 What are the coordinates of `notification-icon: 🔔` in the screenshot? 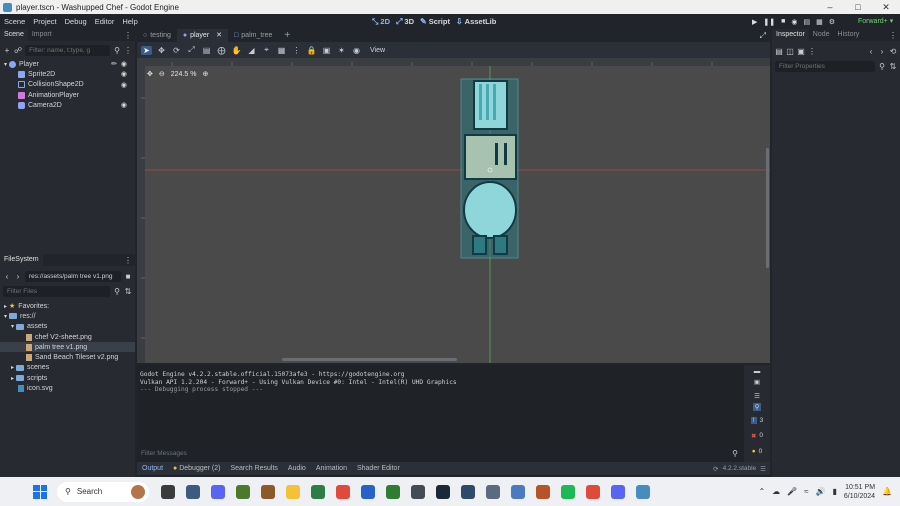 It's located at (887, 491).